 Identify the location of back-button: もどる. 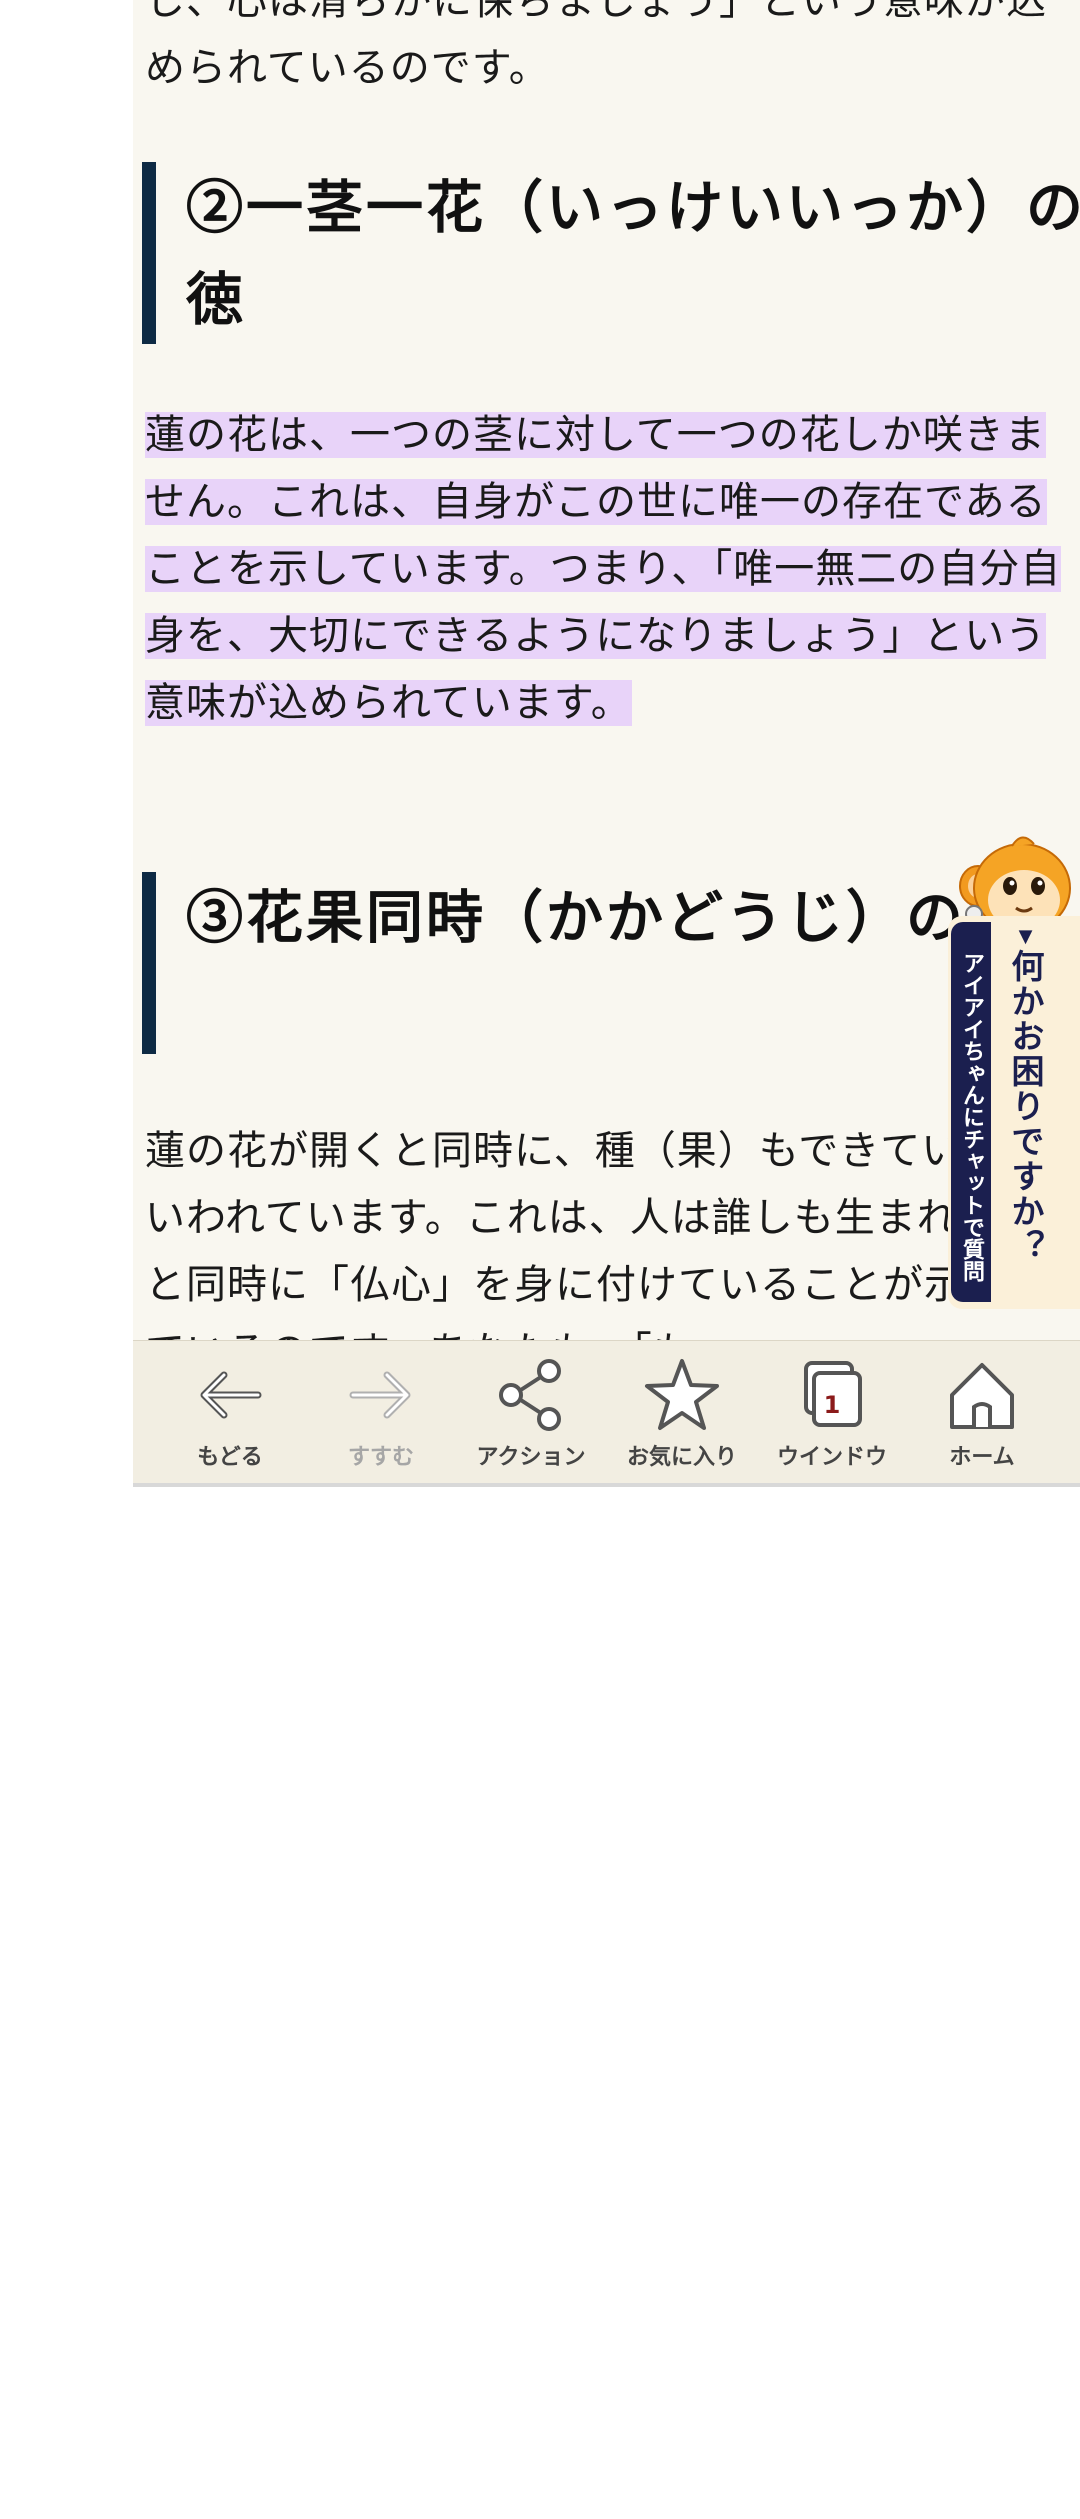
(230, 1415).